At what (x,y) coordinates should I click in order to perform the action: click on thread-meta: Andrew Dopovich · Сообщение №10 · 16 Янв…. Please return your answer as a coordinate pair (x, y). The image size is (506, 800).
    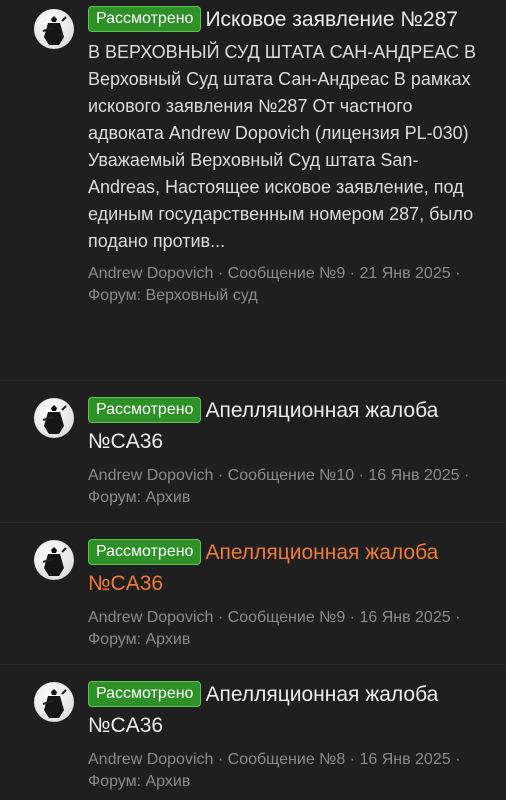
    Looking at the image, I should click on (285, 487).